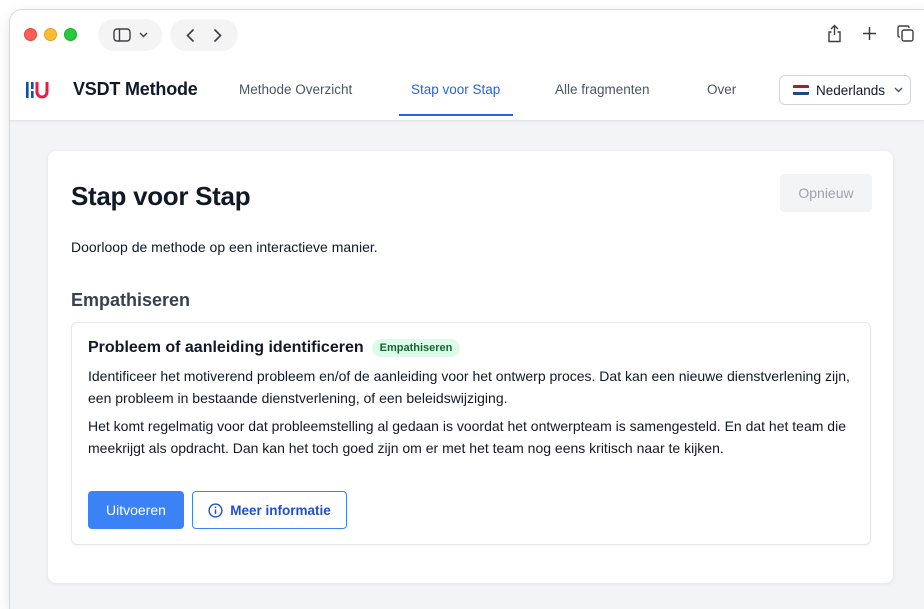  I want to click on close-window-button, so click(30, 34).